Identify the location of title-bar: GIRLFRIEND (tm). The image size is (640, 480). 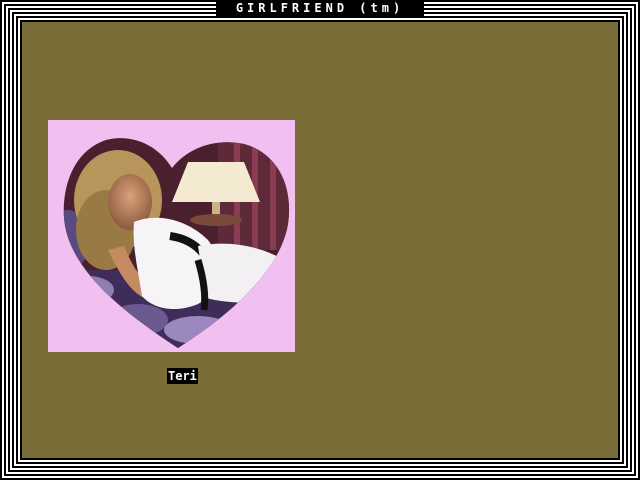
(320, 8).